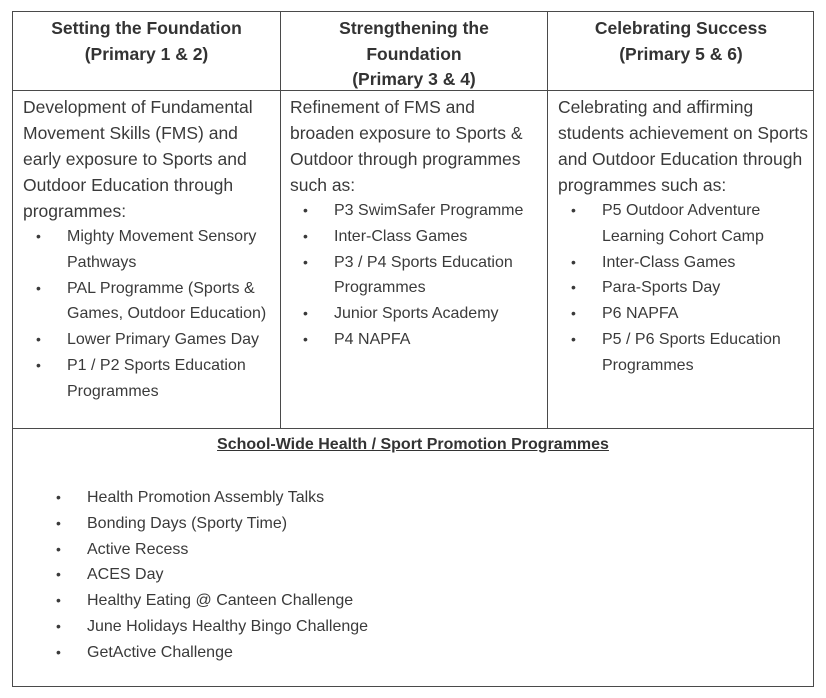  What do you see at coordinates (205, 498) in the screenshot?
I see `list-item: • Health Promotion Assembly Talks` at bounding box center [205, 498].